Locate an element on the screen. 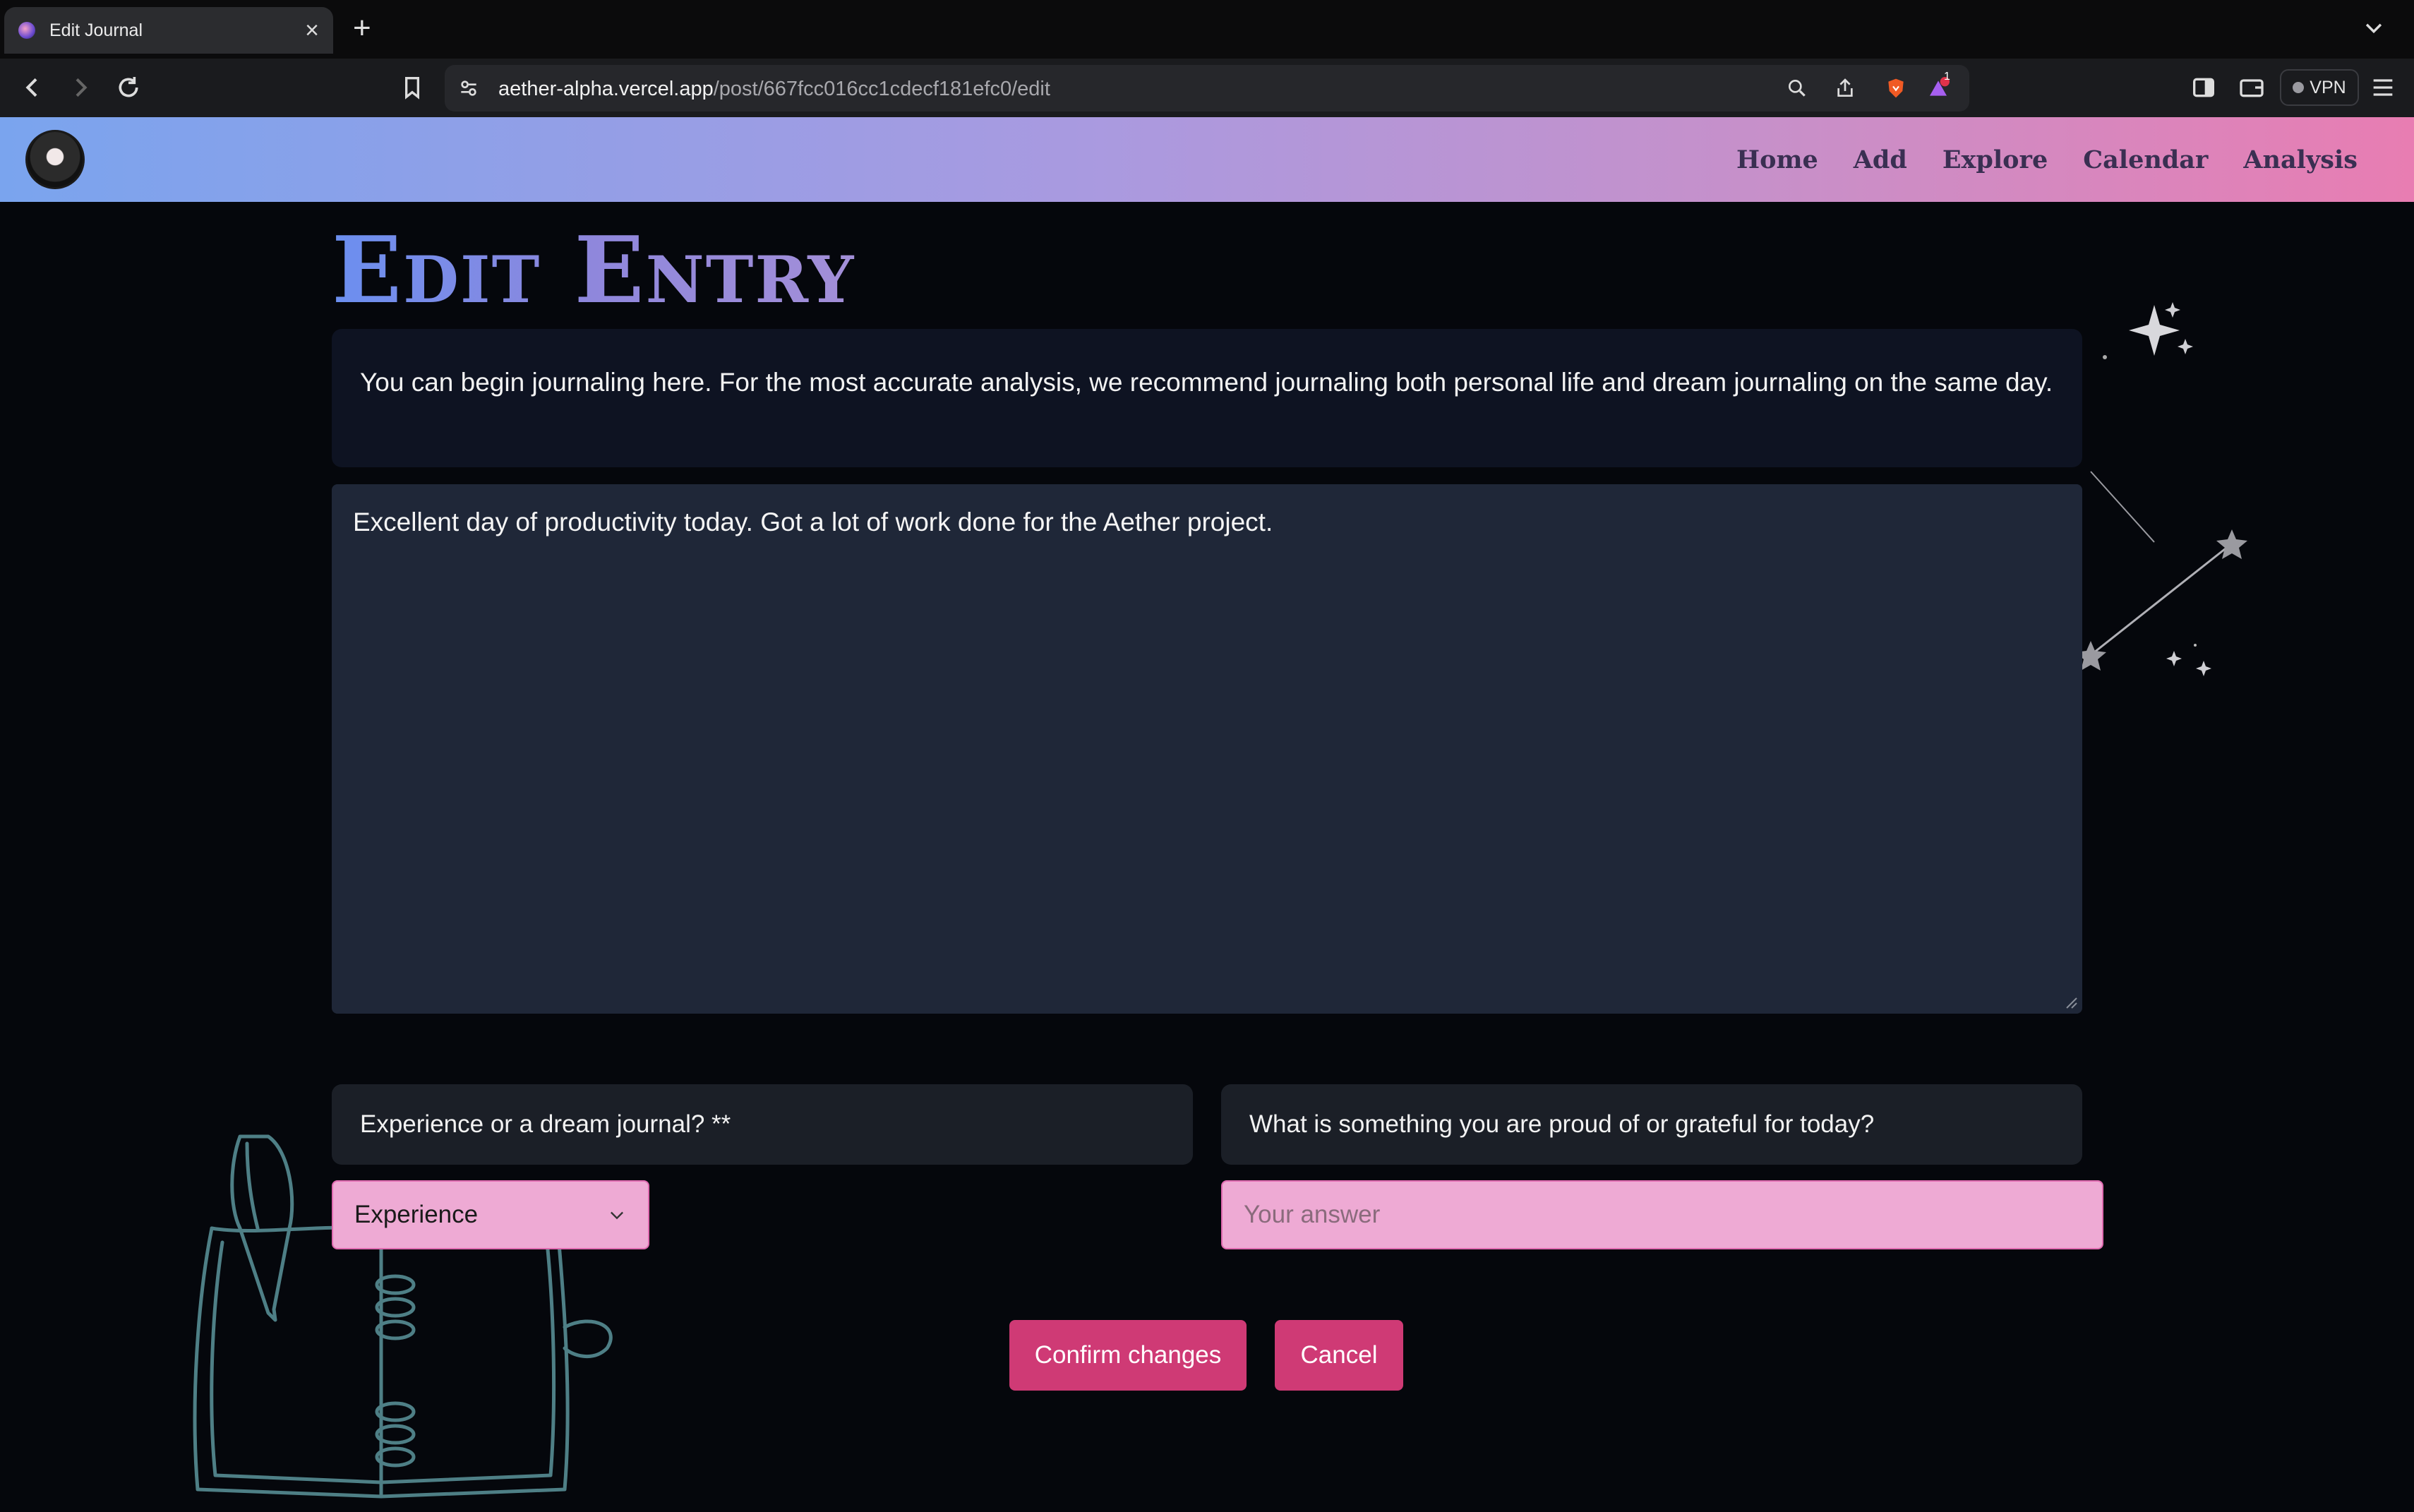  journal-type-value: Experience is located at coordinates (416, 1215).